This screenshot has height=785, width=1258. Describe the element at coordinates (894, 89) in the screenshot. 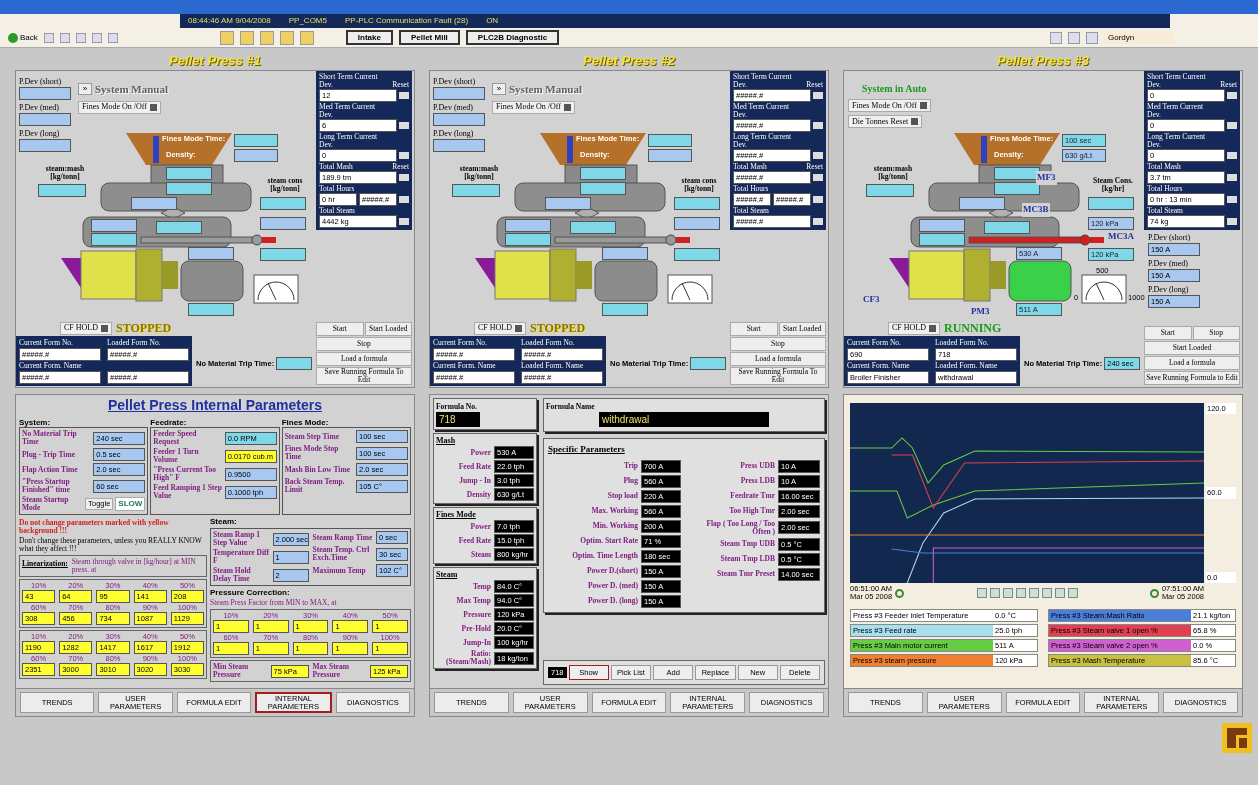

I see `mode-label: System in Auto` at that location.